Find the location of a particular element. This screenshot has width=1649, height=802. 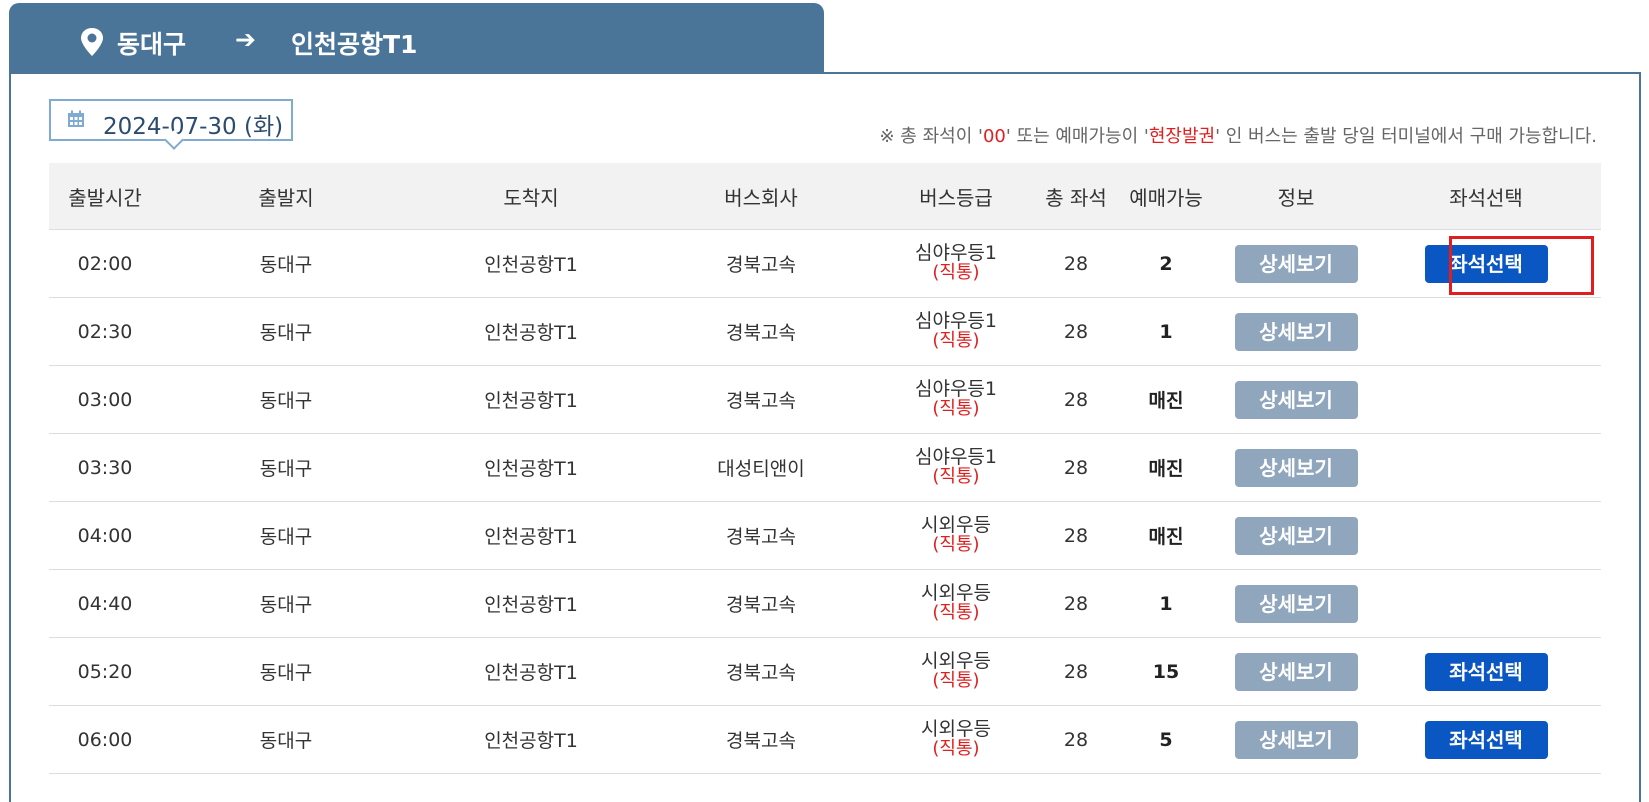

departure-time: 06:00 is located at coordinates (105, 739).